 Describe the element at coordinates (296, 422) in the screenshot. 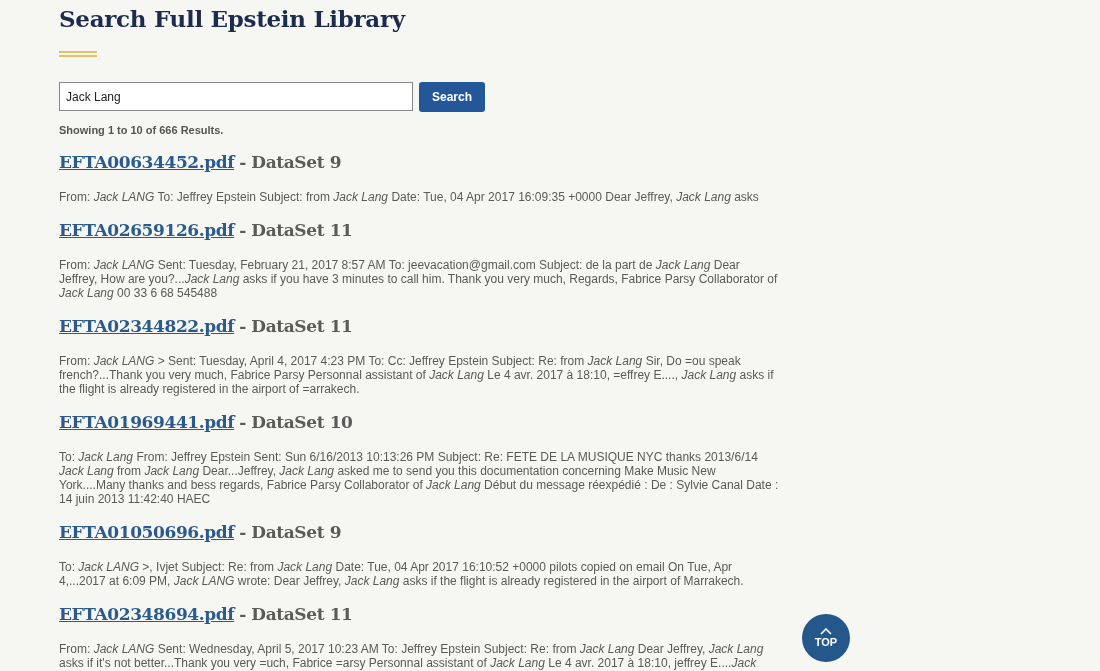

I see `dataset-label: - DataSet 10` at that location.